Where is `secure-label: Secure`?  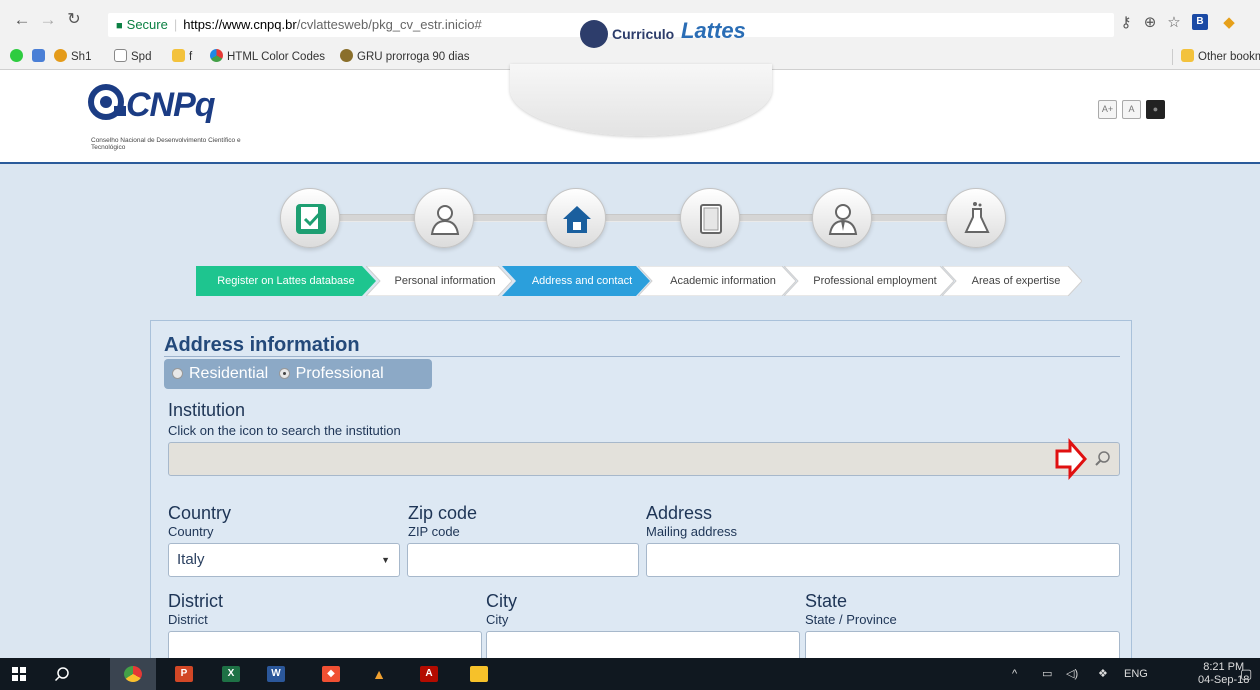 secure-label: Secure is located at coordinates (147, 24).